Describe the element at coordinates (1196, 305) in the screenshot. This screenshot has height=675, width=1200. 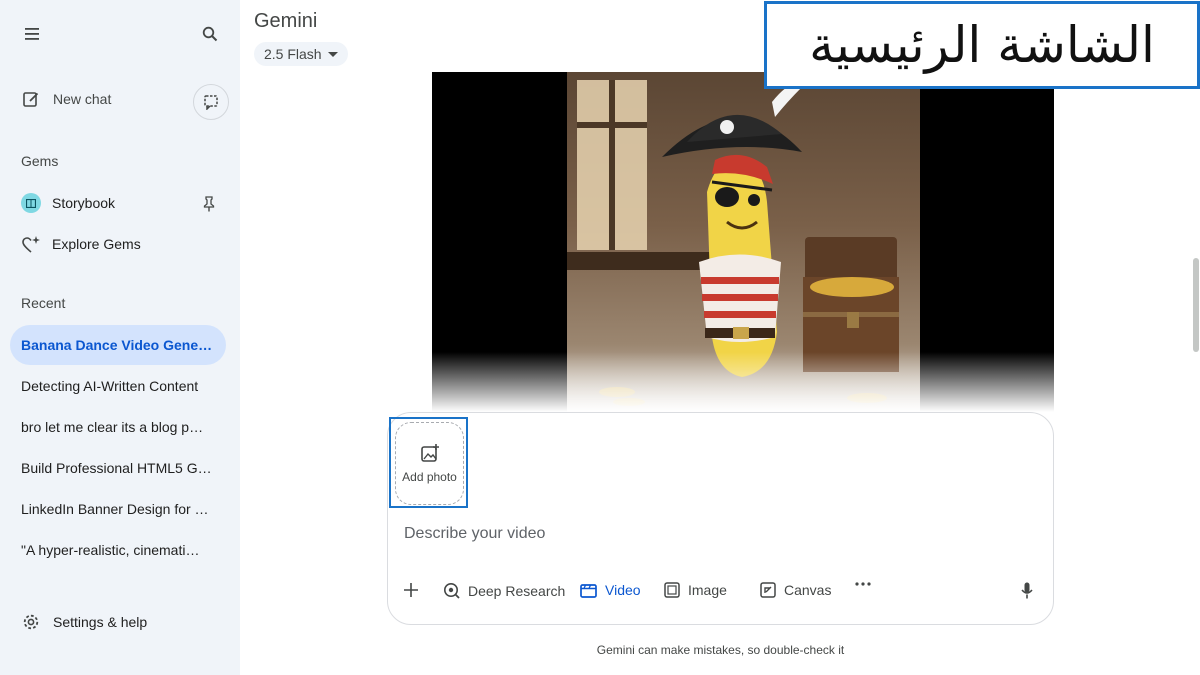
I see `scrollbar` at that location.